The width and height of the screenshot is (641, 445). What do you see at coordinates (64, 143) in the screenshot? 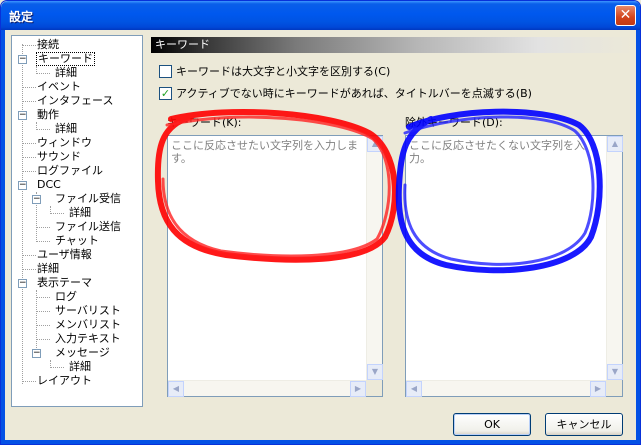
I see `tree-item-window: ウィンドウ` at bounding box center [64, 143].